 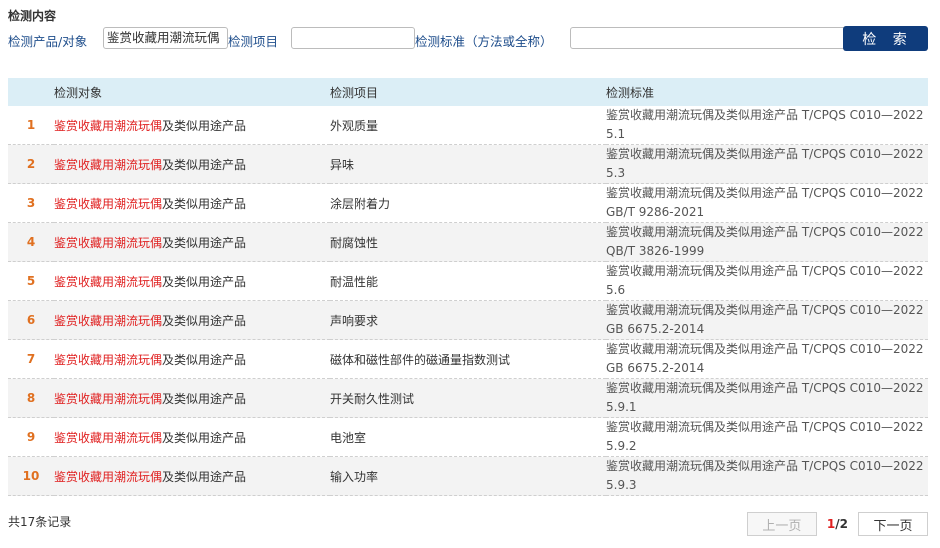 I want to click on row-standard: 鉴赏收藏用潮流玩偶及类似用途产品 T/CPQS C010—2022 5.3, so click(x=765, y=163).